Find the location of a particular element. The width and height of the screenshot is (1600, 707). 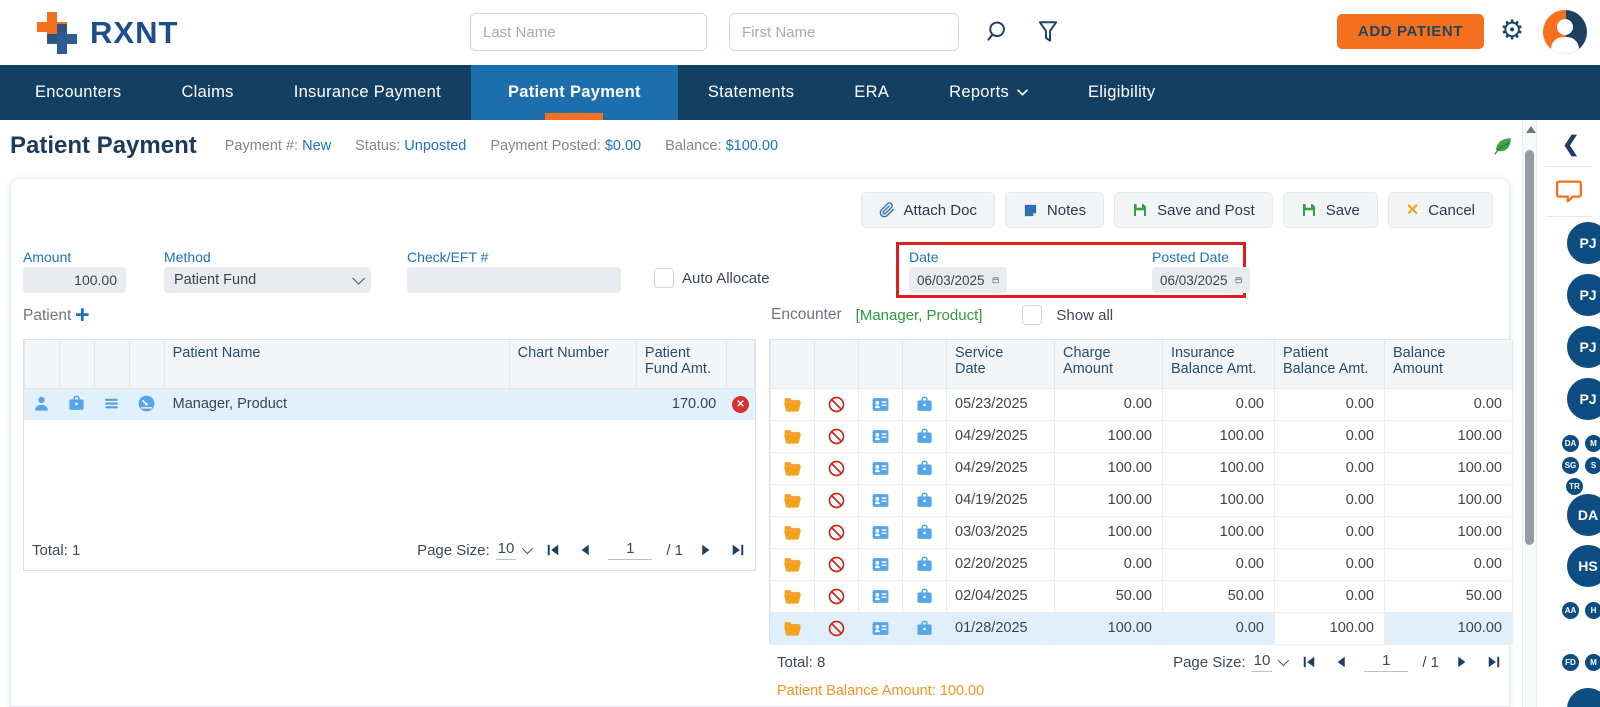

search-icon is located at coordinates (996, 32).